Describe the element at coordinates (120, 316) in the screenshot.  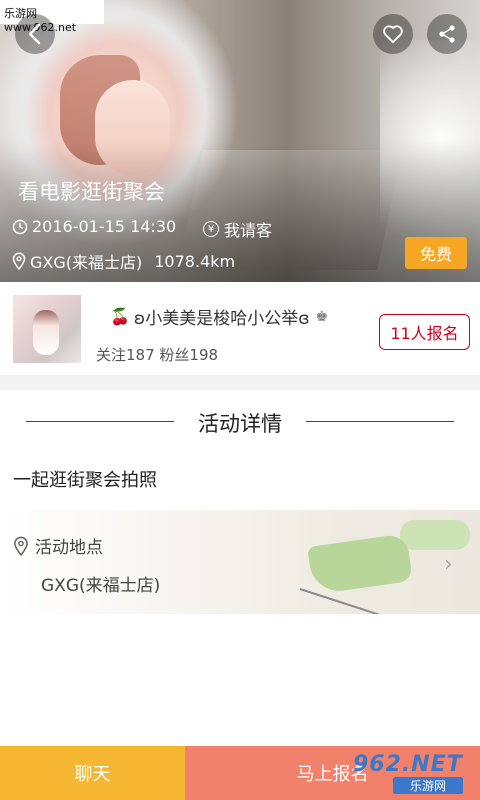
I see `cherry-icon: 🍒` at that location.